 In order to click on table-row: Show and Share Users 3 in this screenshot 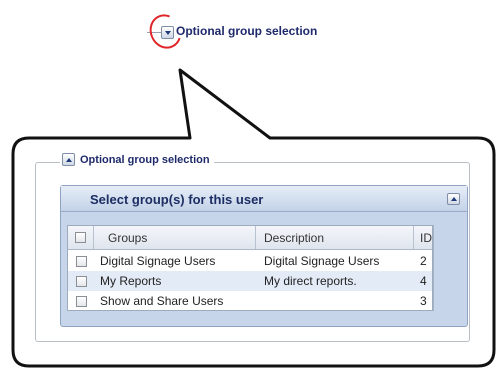, I will do `click(250, 300)`.